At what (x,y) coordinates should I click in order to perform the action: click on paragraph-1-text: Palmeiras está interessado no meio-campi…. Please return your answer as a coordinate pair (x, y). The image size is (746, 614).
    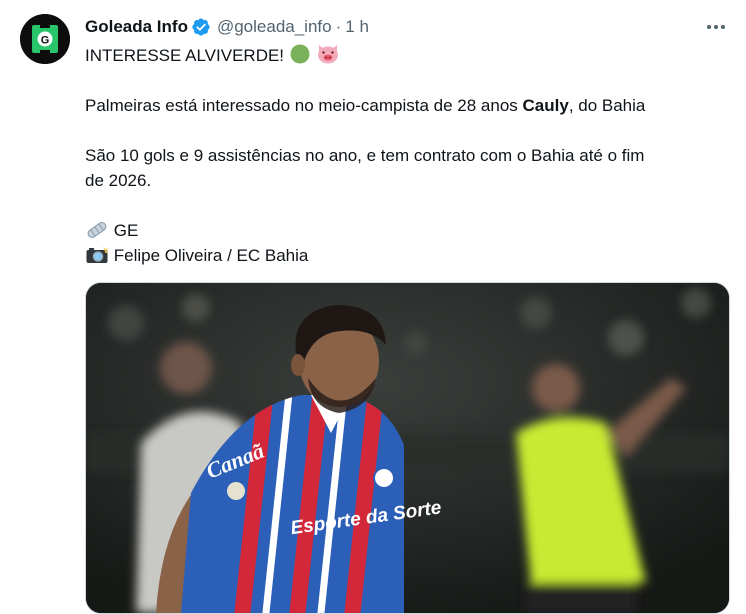
    Looking at the image, I should click on (304, 105).